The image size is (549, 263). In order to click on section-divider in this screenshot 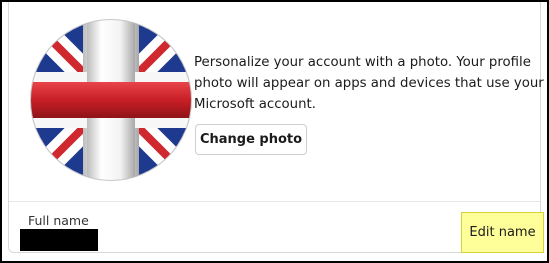, I will do `click(274, 201)`.